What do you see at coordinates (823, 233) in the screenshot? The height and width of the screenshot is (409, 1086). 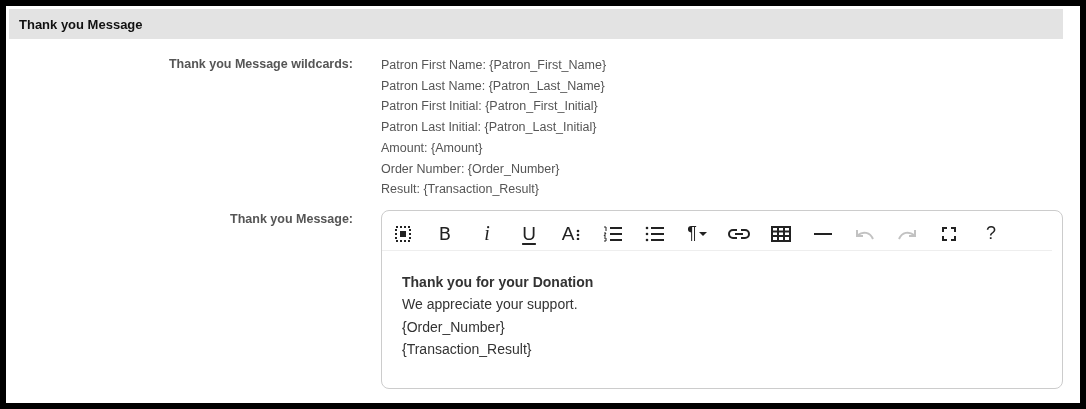 I see `horizontal-line-icon` at bounding box center [823, 233].